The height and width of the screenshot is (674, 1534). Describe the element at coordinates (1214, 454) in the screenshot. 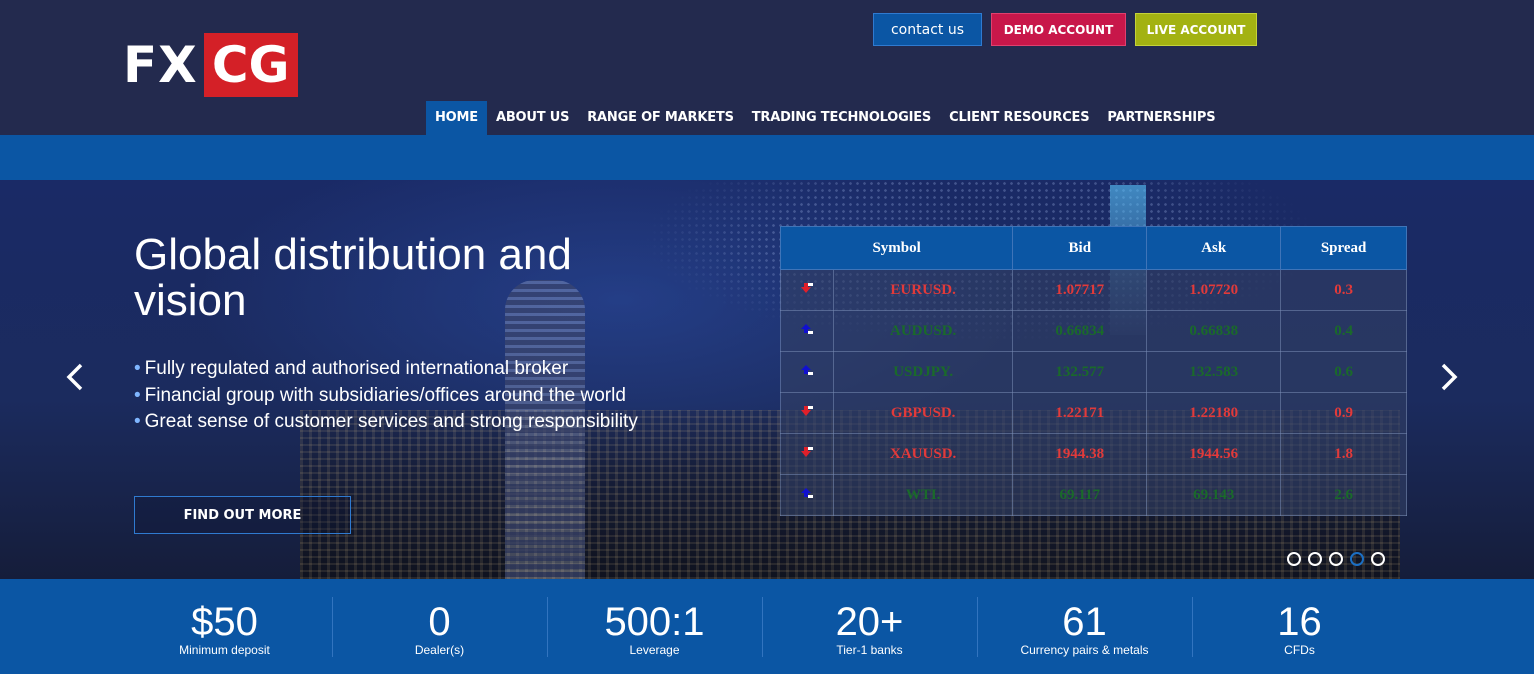

I see `rates-cell-ask: 1944.56` at that location.